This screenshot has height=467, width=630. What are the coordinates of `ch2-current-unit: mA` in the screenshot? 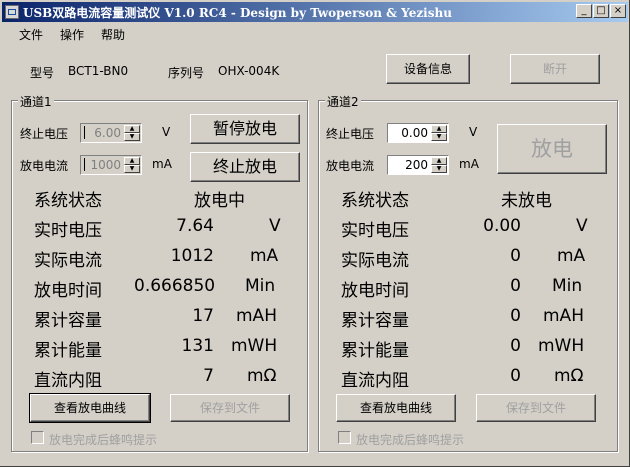 It's located at (469, 164).